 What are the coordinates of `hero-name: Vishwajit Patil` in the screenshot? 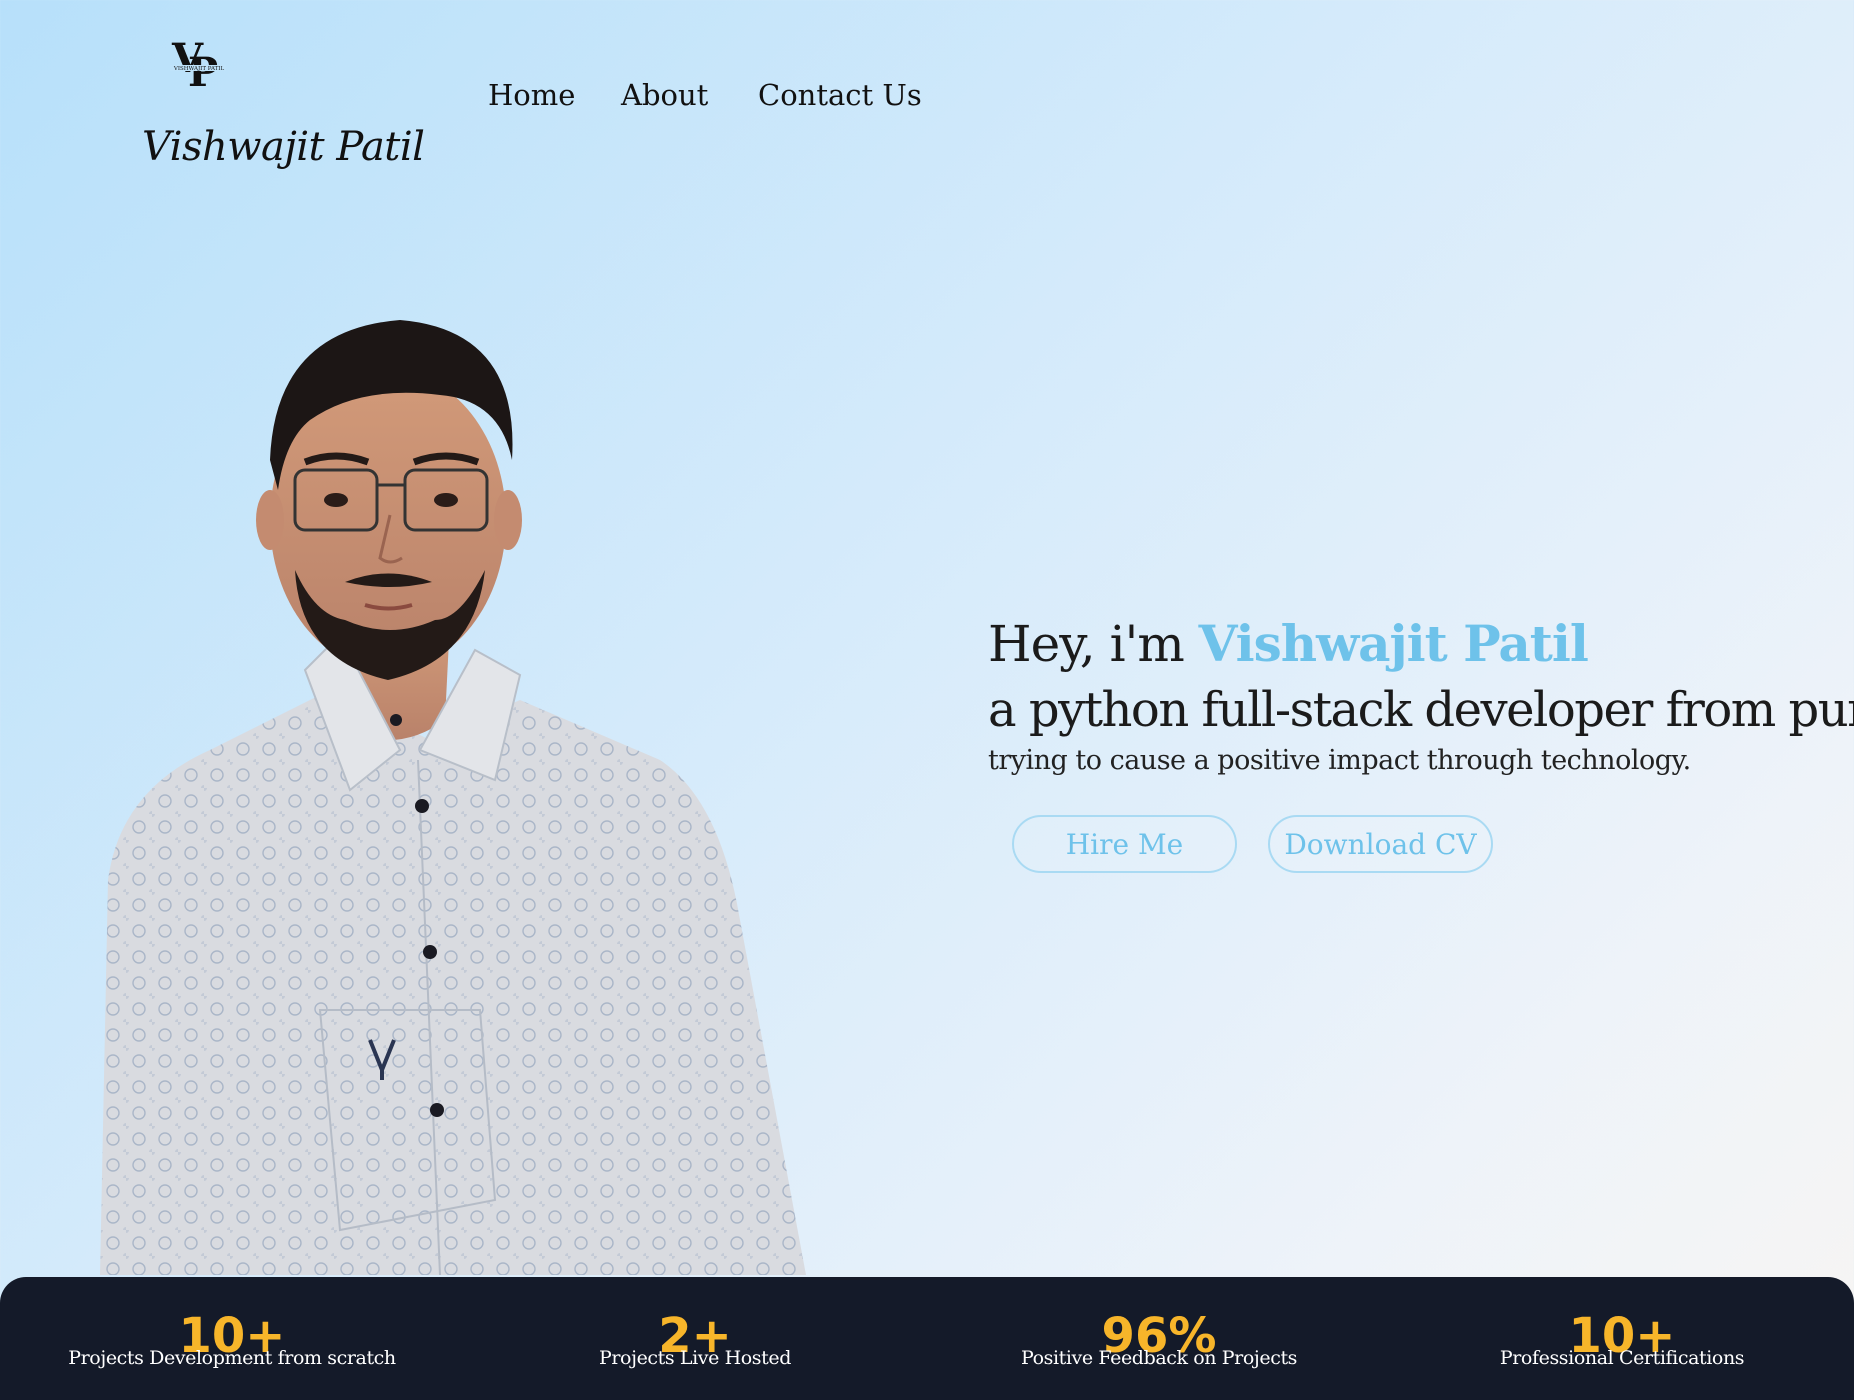 It's located at (1393, 643).